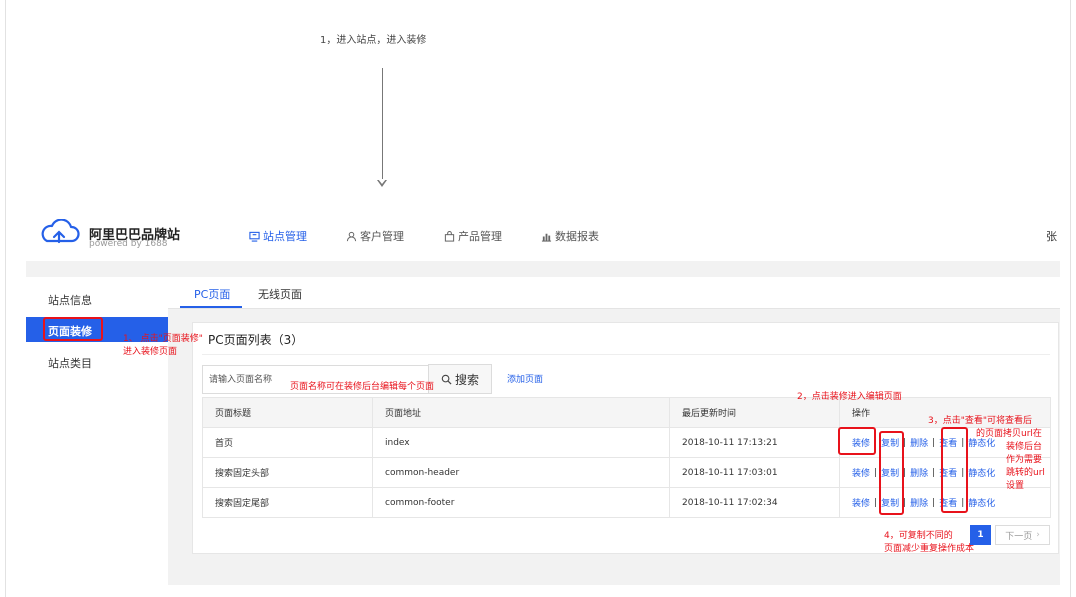 The width and height of the screenshot is (1076, 597). What do you see at coordinates (351, 236) in the screenshot?
I see `user-icon` at bounding box center [351, 236].